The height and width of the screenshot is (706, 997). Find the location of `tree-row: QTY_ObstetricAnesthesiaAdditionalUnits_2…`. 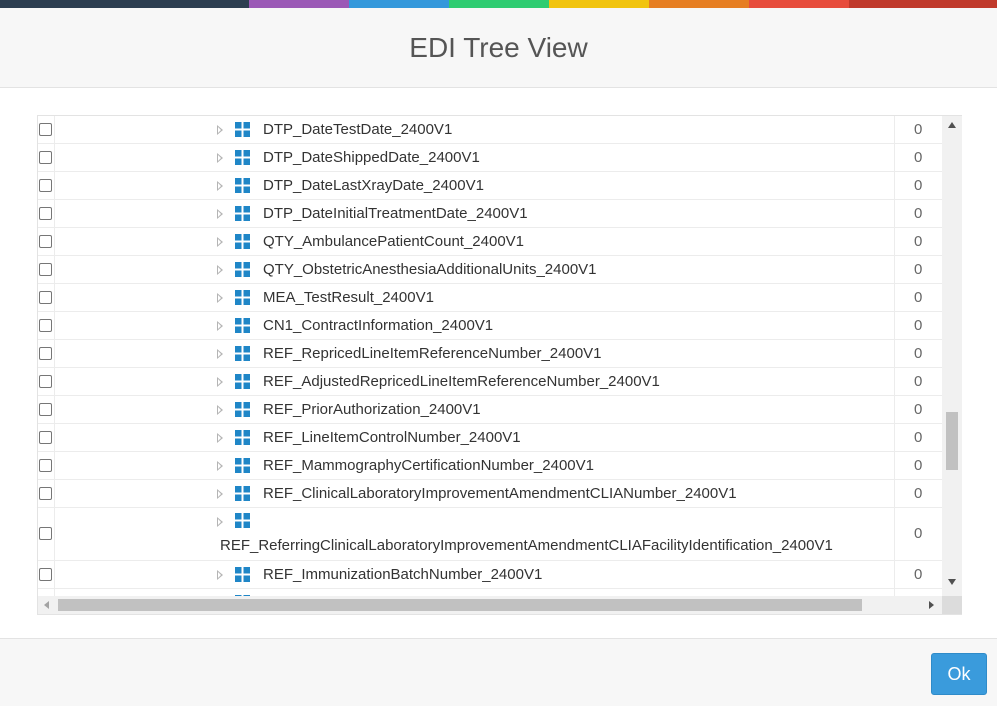

tree-row: QTY_ObstetricAnesthesiaAdditionalUnits_2… is located at coordinates (490, 270).